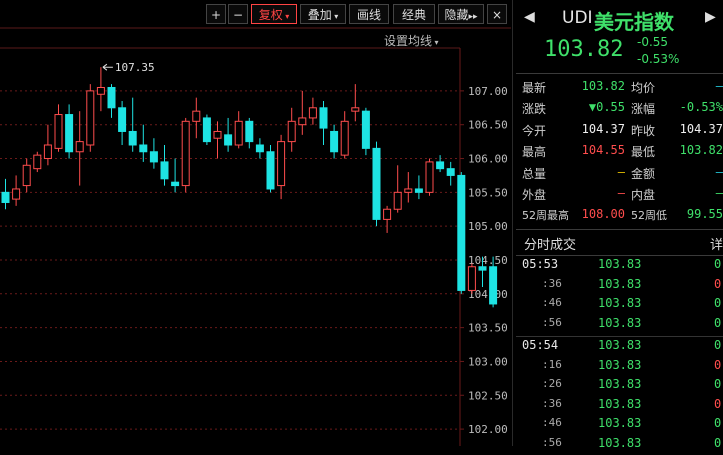 The width and height of the screenshot is (723, 455). Describe the element at coordinates (643, 151) in the screenshot. I see `stat-label: 最低` at that location.